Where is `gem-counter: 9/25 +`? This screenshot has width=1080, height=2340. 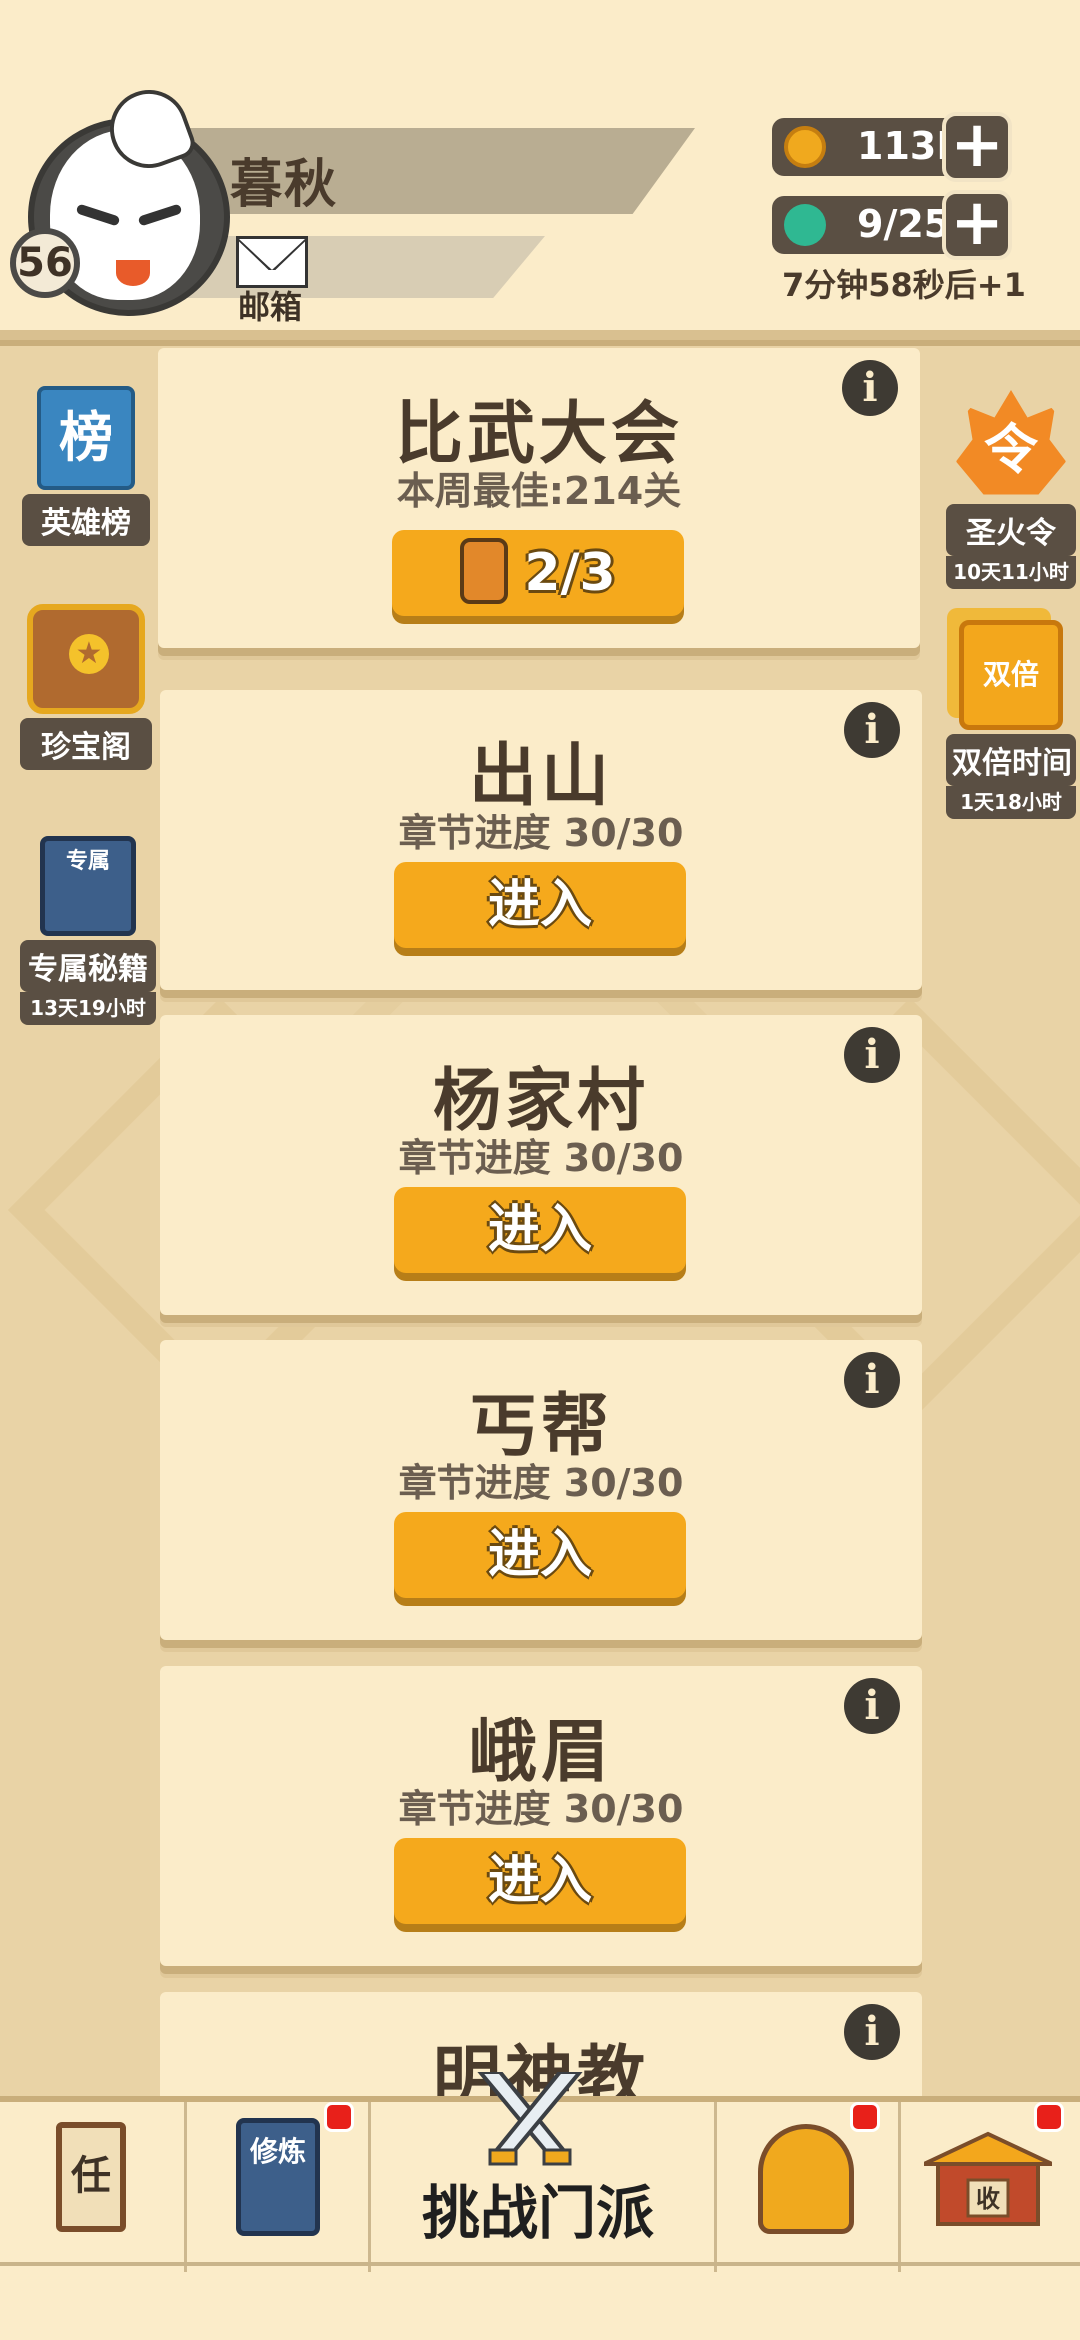
gem-counter: 9/25 + is located at coordinates (892, 225).